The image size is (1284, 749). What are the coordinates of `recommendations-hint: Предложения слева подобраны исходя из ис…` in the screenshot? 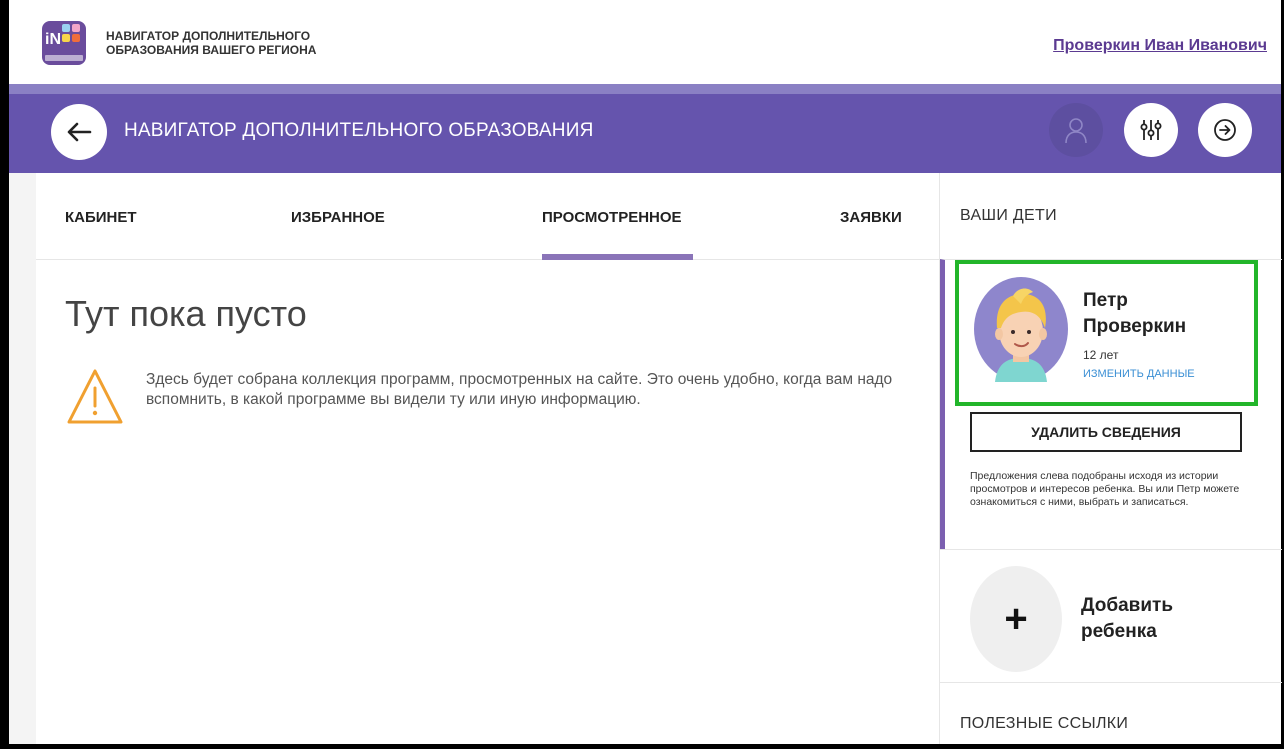 It's located at (1105, 489).